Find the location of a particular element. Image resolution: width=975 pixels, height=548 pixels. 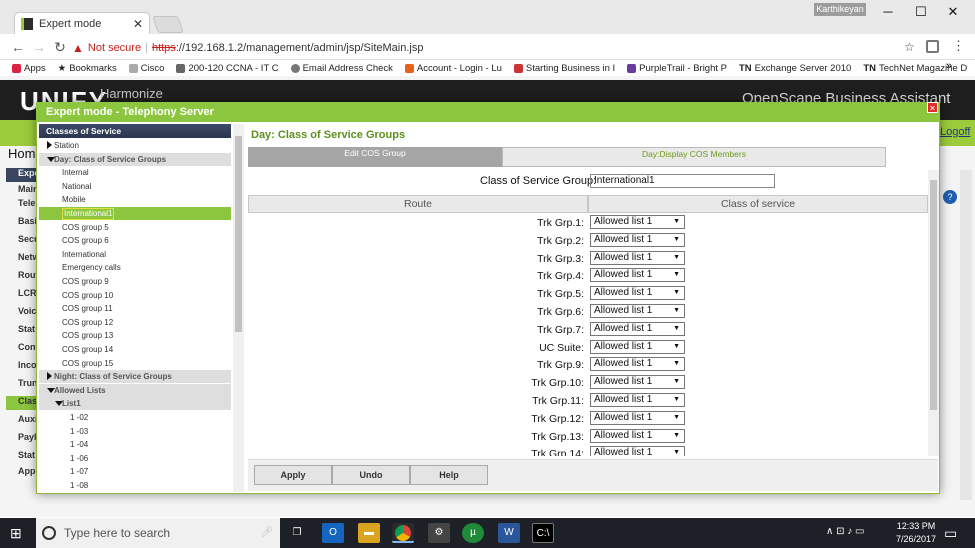

bookmark-purpletrail: PurpleTrail - Bright P is located at coordinates (677, 68).